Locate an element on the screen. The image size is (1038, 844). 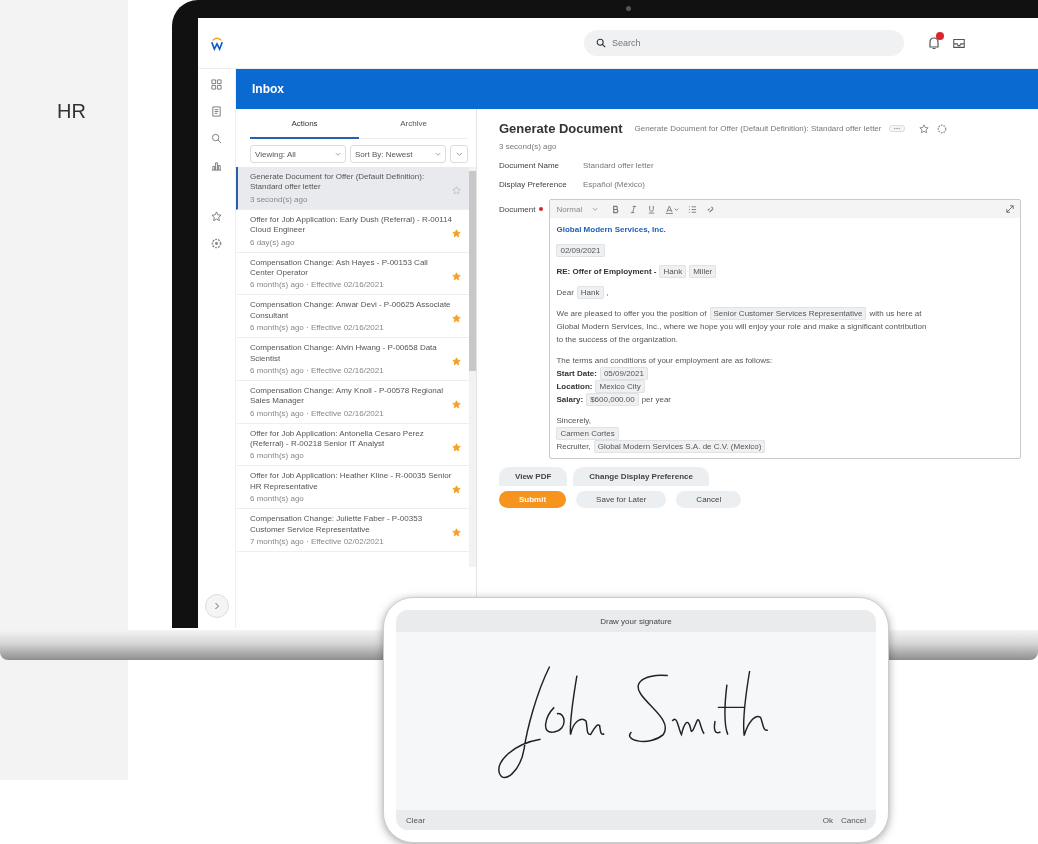
page-subtitle: Generate Document for Offer (Default Definition): Standard offer letter is located at coordinates (758, 128).